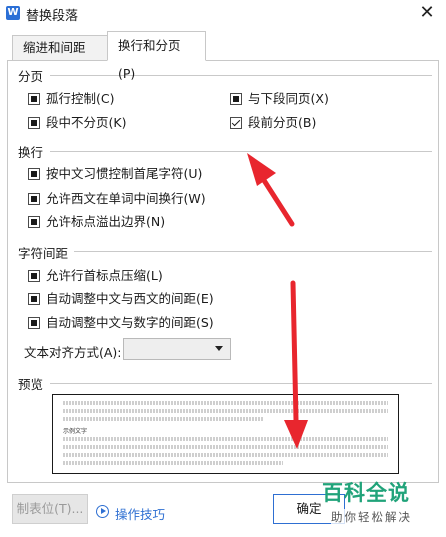  What do you see at coordinates (236, 123) in the screenshot?
I see `checkbox-checked-icon` at bounding box center [236, 123].